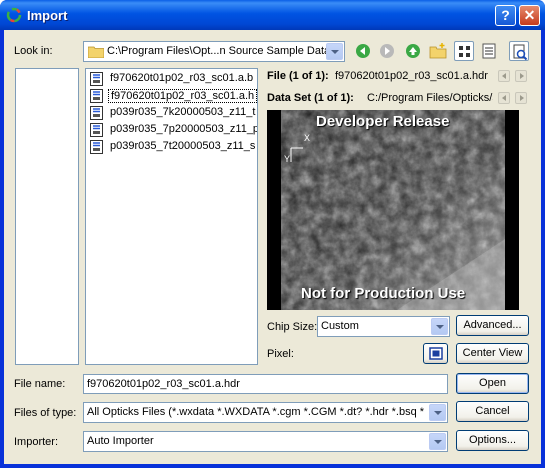  Describe the element at coordinates (437, 441) in the screenshot. I see `importer-dropdown-arrow` at that location.